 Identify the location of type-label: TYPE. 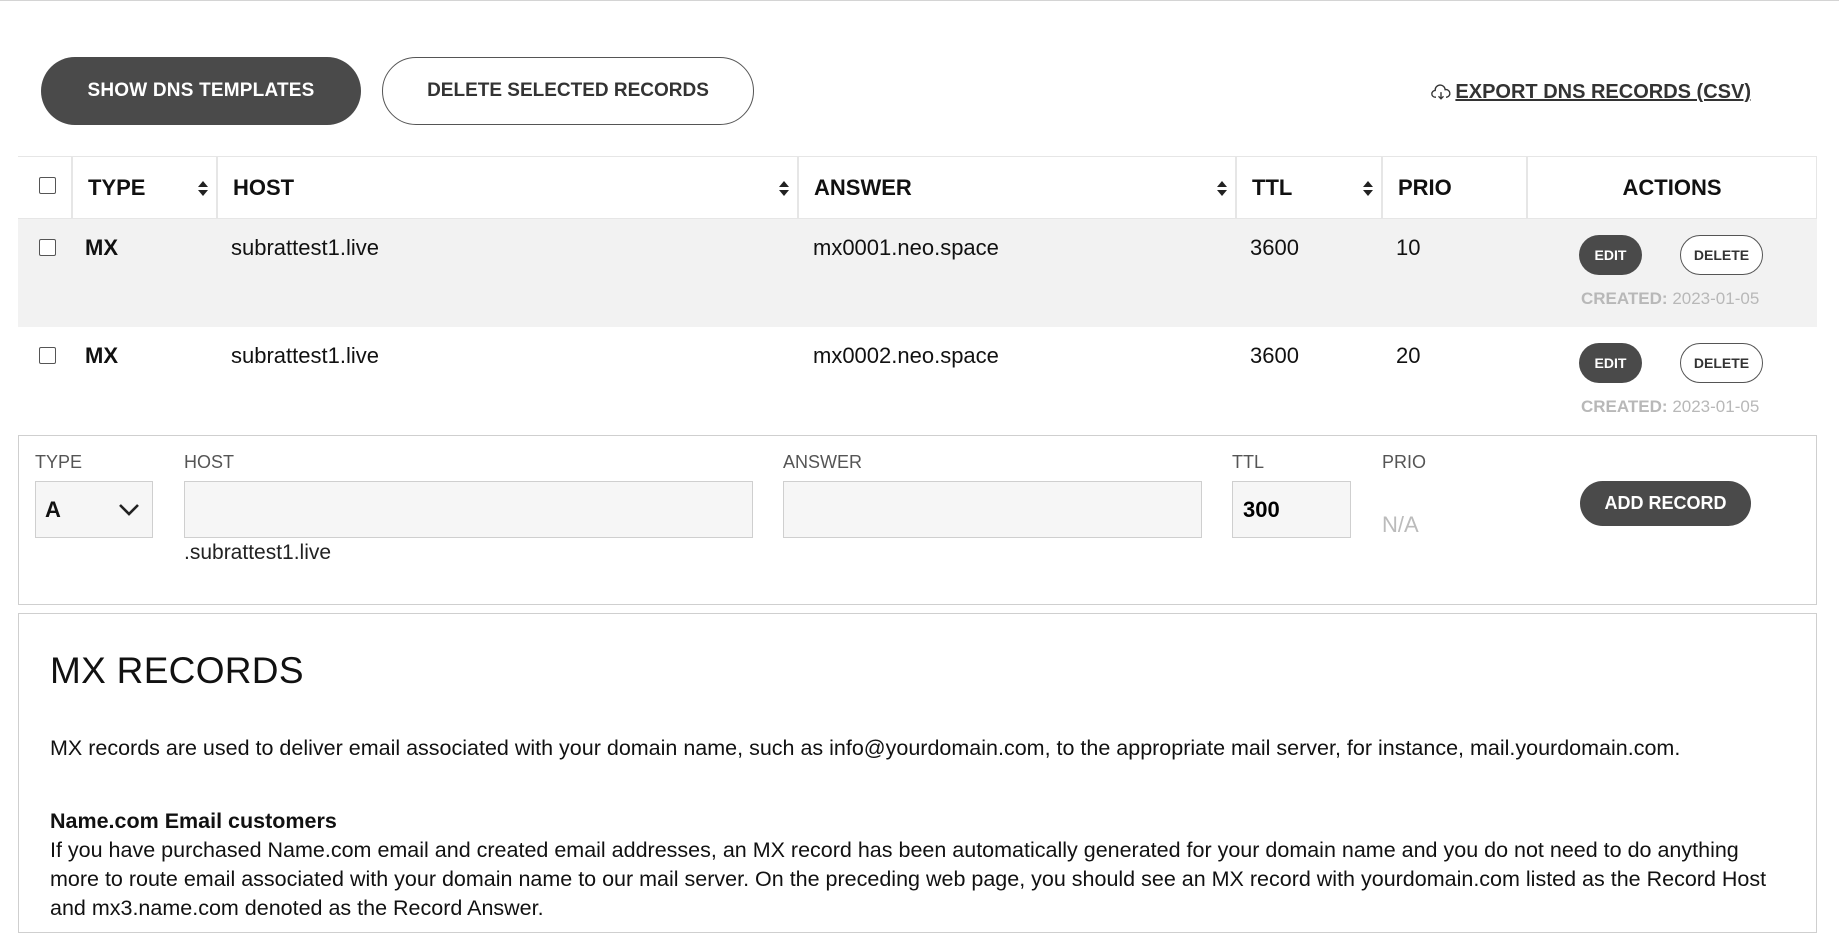
(59, 462).